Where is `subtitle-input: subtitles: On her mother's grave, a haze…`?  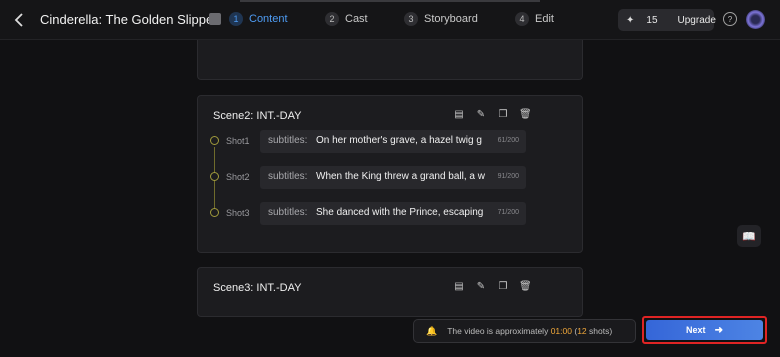 subtitle-input: subtitles: On her mother's grave, a haze… is located at coordinates (393, 141).